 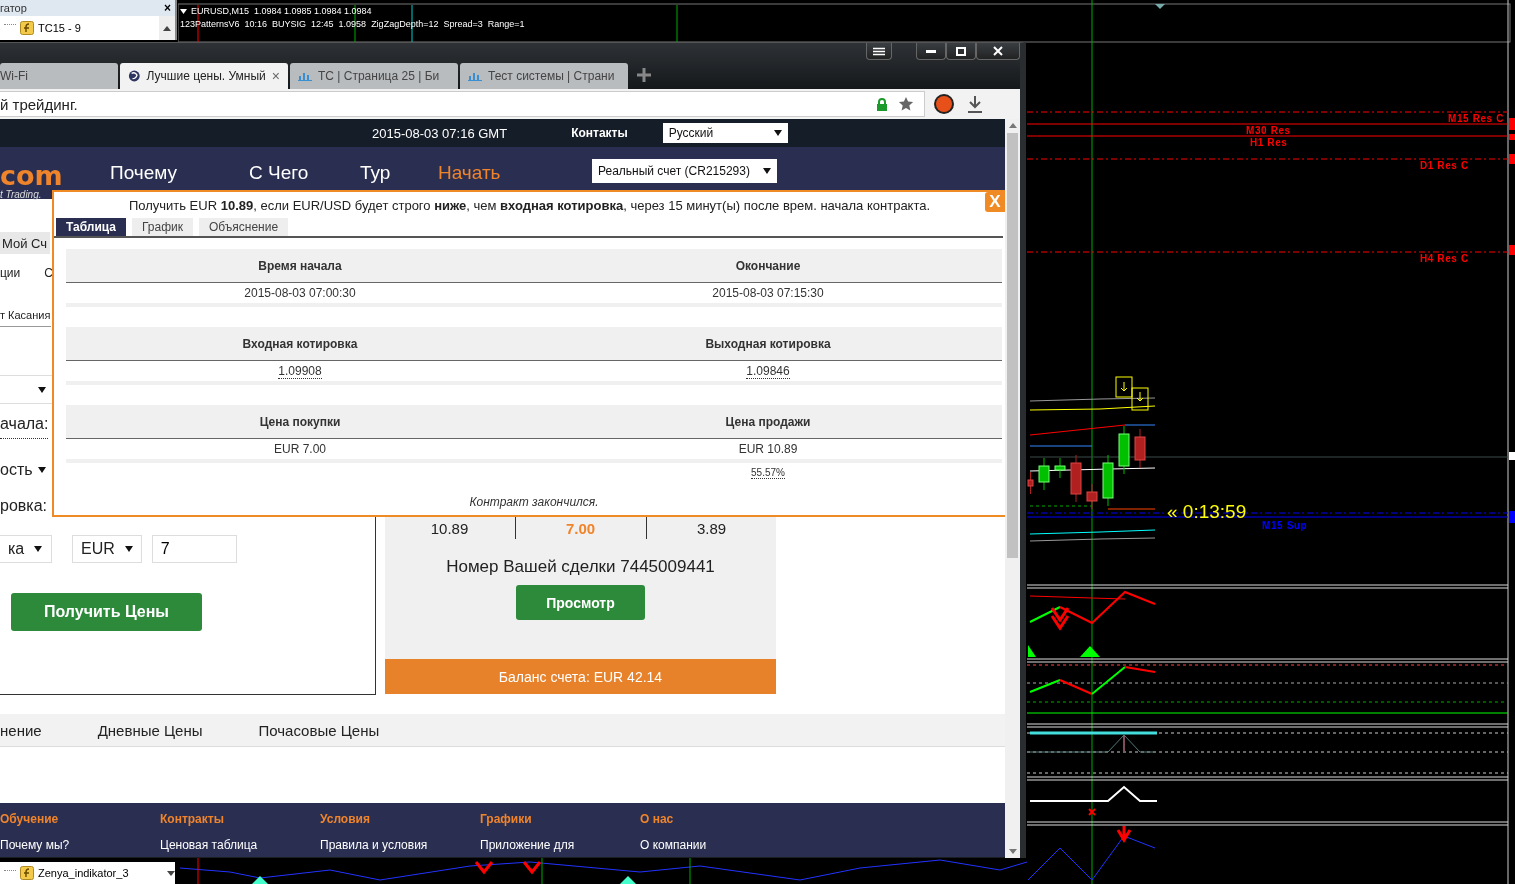 What do you see at coordinates (91, 227) in the screenshot?
I see `popup-tab: Таблица` at bounding box center [91, 227].